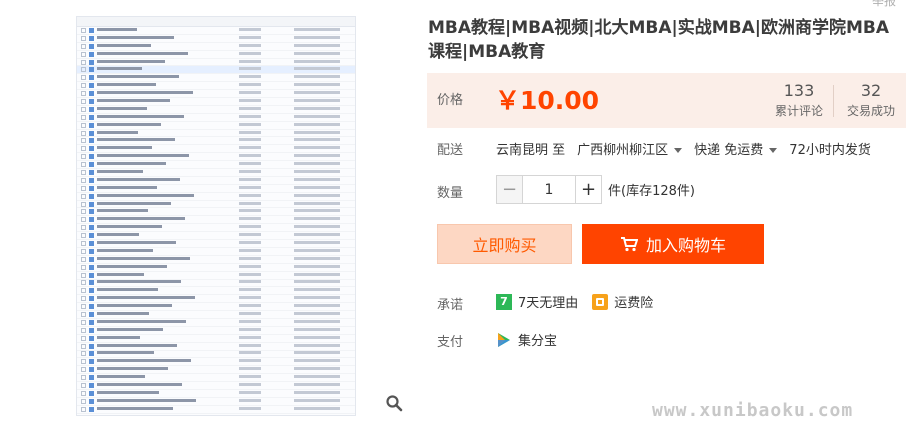  What do you see at coordinates (871, 111) in the screenshot?
I see `deal-label: 交易成功` at bounding box center [871, 111].